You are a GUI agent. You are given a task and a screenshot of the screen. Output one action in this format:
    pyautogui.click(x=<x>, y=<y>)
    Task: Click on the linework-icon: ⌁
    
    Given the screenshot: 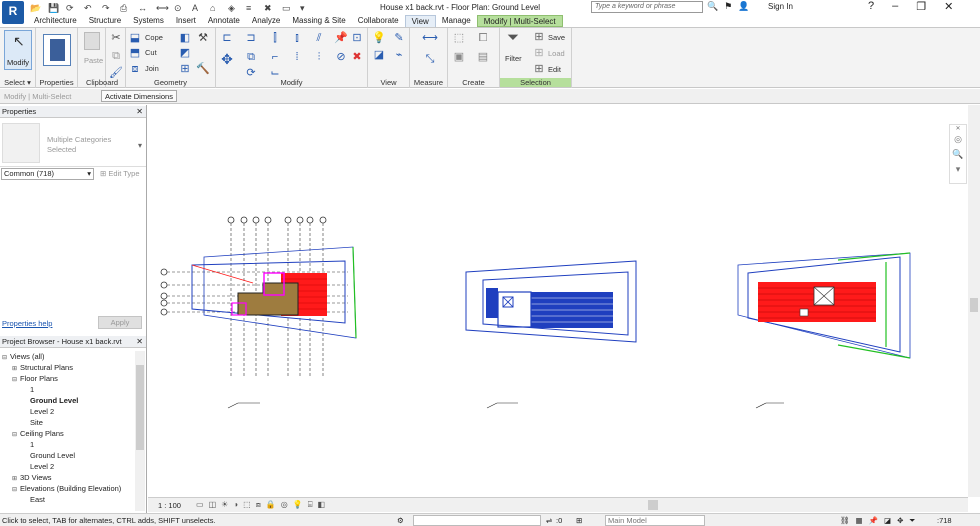 What is the action you would take?
    pyautogui.click(x=399, y=55)
    